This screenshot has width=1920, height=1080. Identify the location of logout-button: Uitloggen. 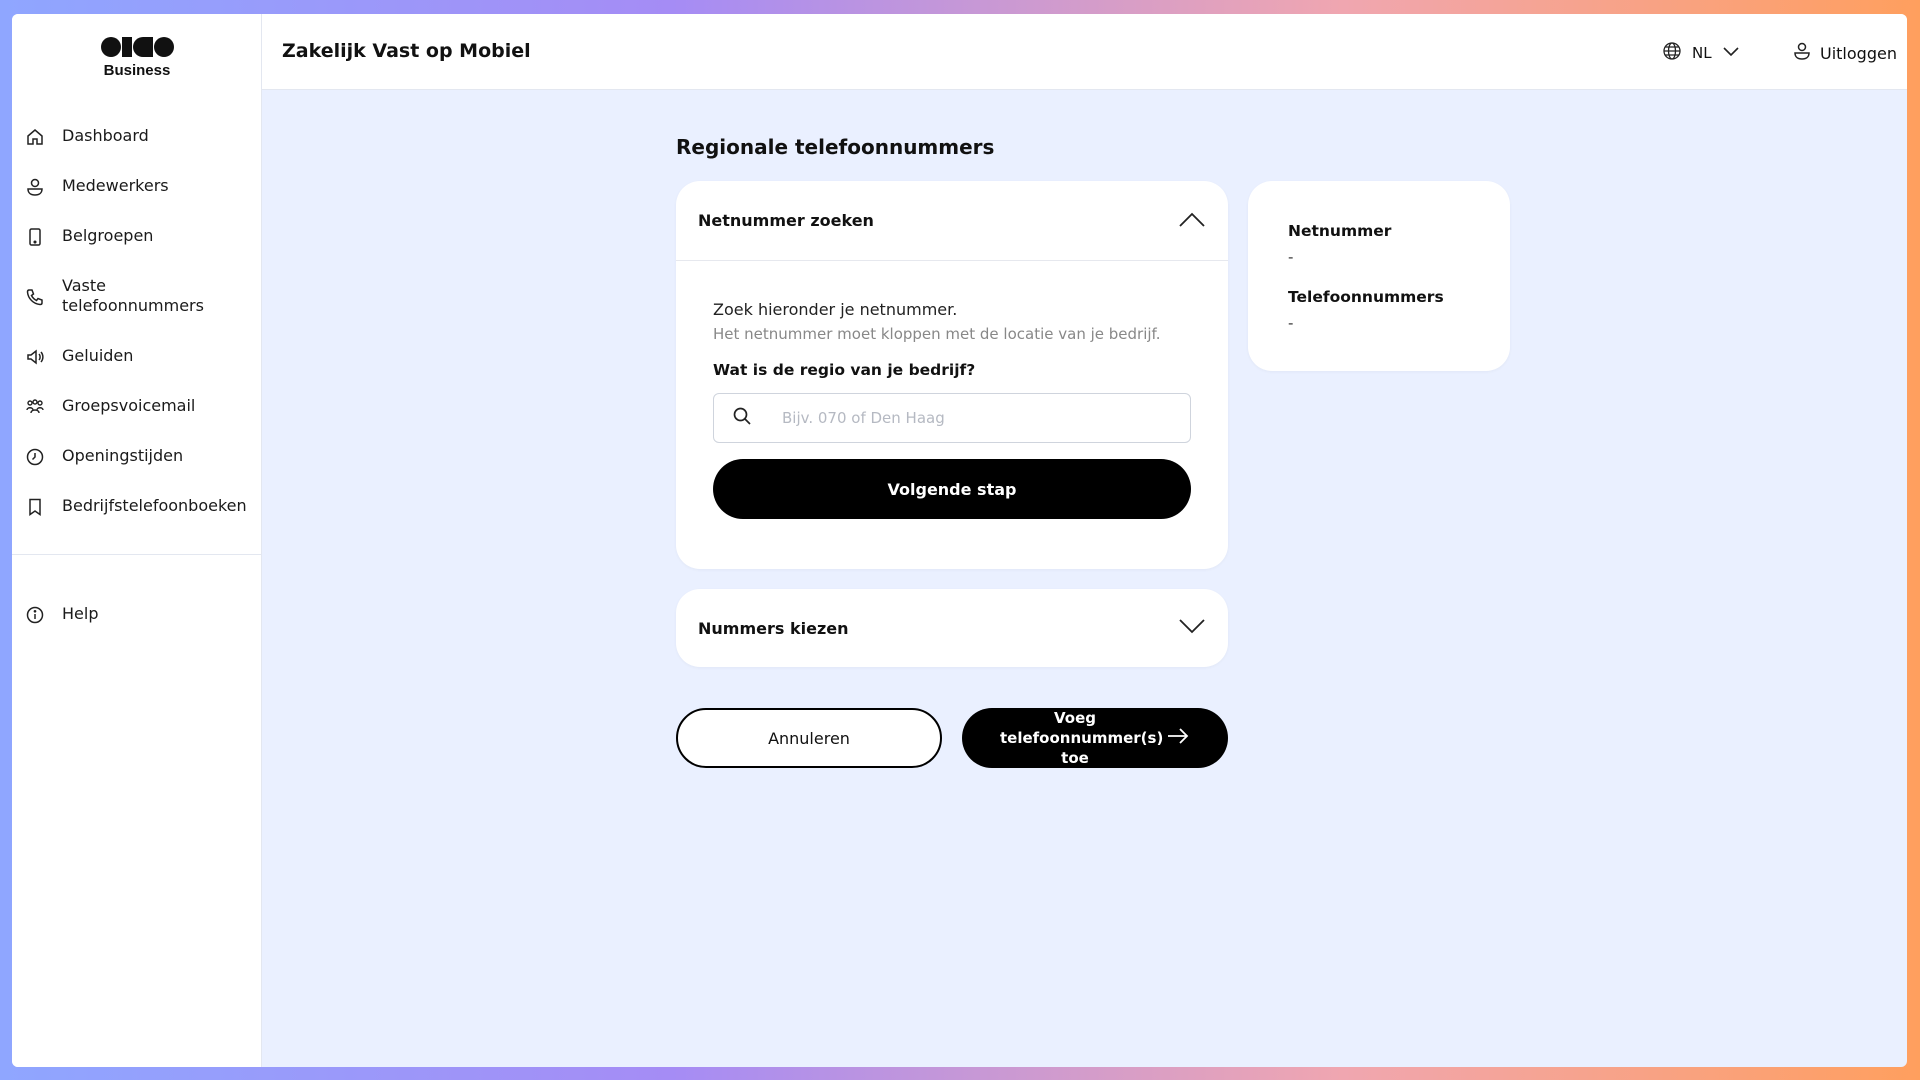
(1844, 53).